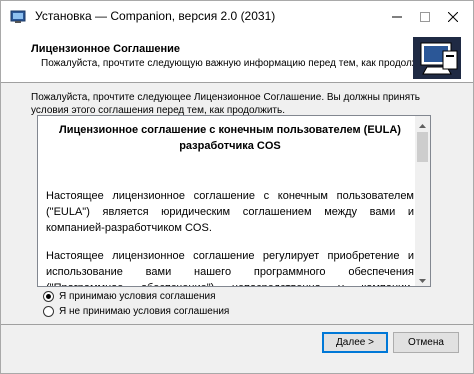 The width and height of the screenshot is (474, 374). I want to click on scroll-thumb, so click(422, 147).